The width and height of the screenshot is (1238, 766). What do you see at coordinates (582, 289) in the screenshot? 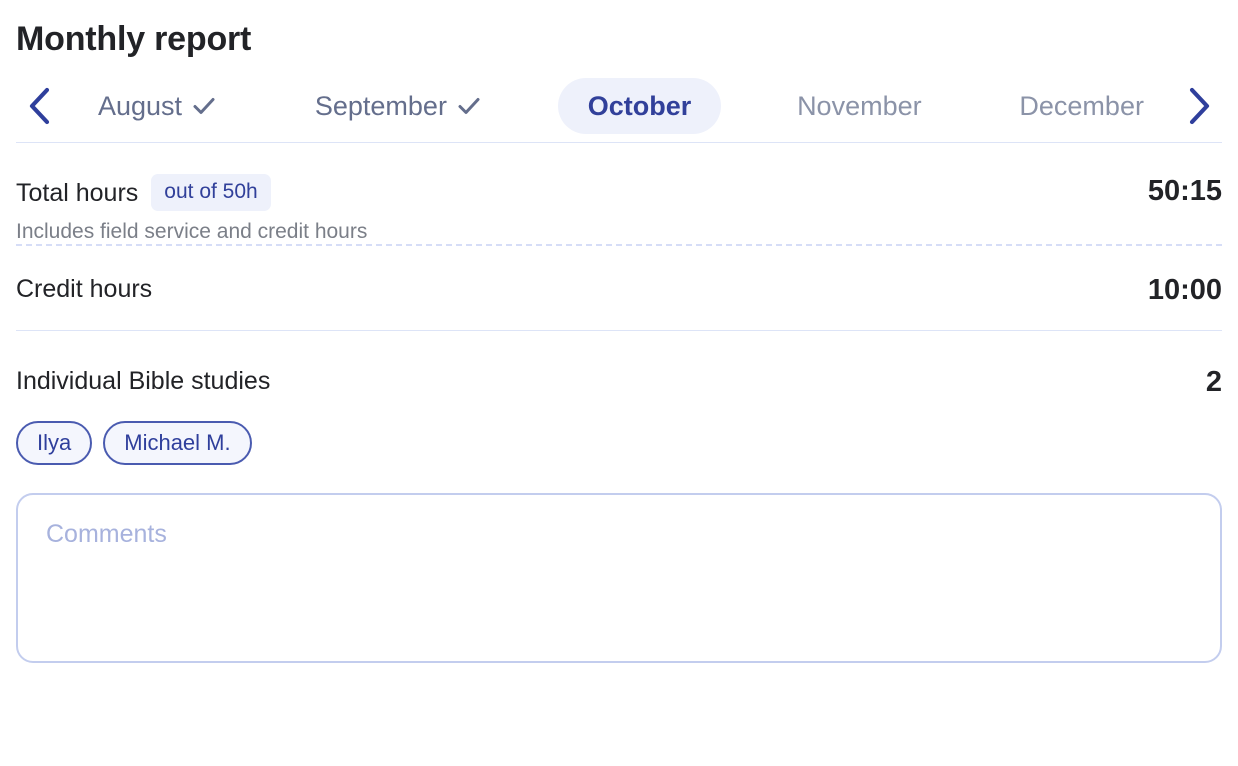
I see `credit-hours-main: Credit hours` at bounding box center [582, 289].